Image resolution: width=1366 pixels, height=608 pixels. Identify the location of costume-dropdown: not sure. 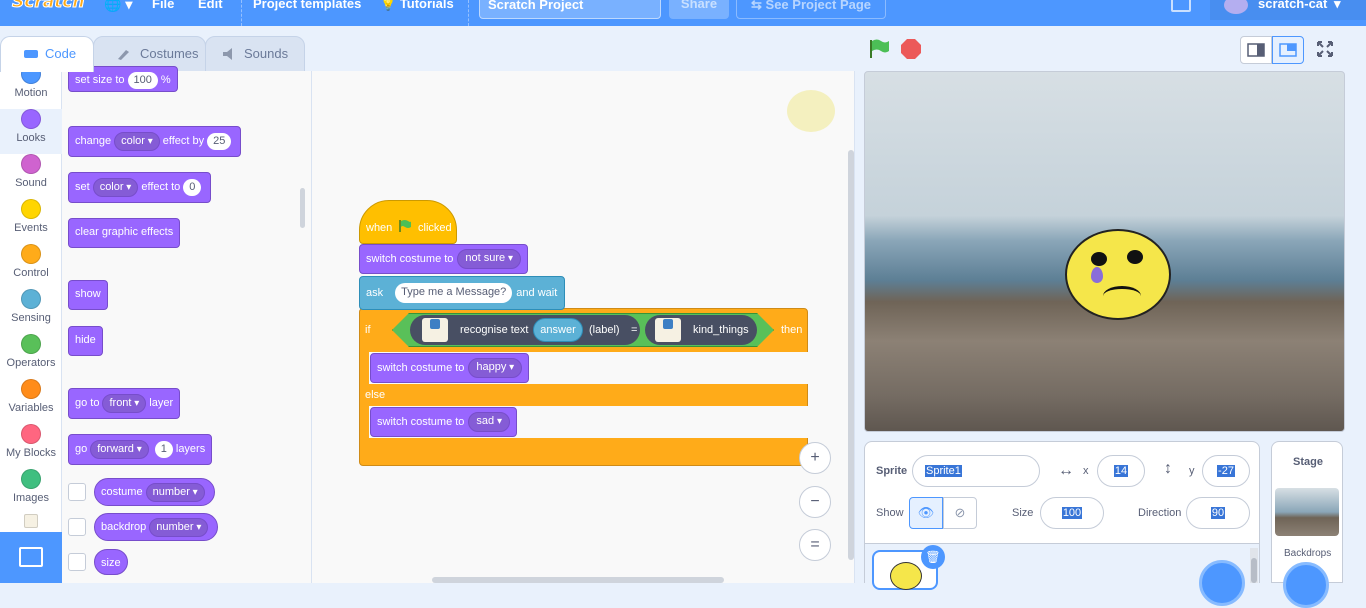
(489, 259).